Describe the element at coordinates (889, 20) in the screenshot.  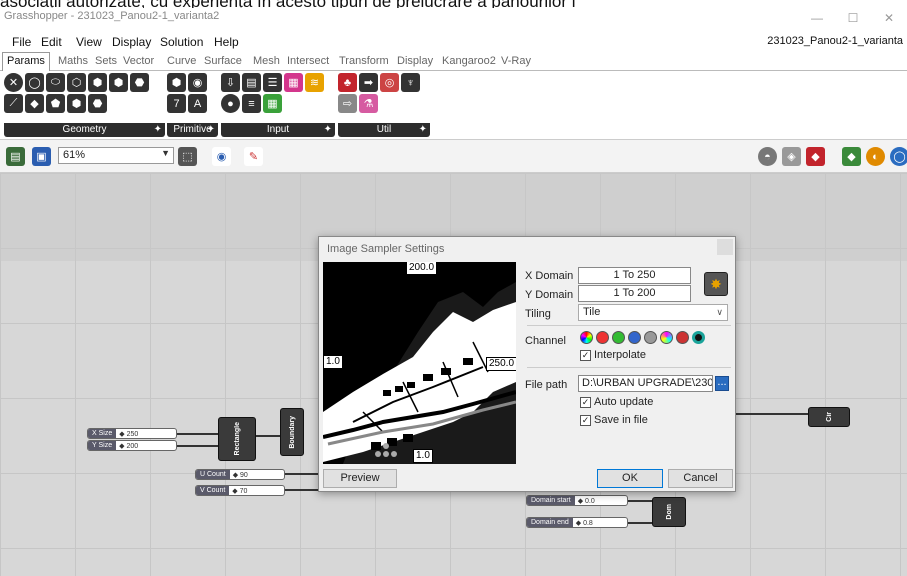
I see `close-window-button: ✕` at that location.